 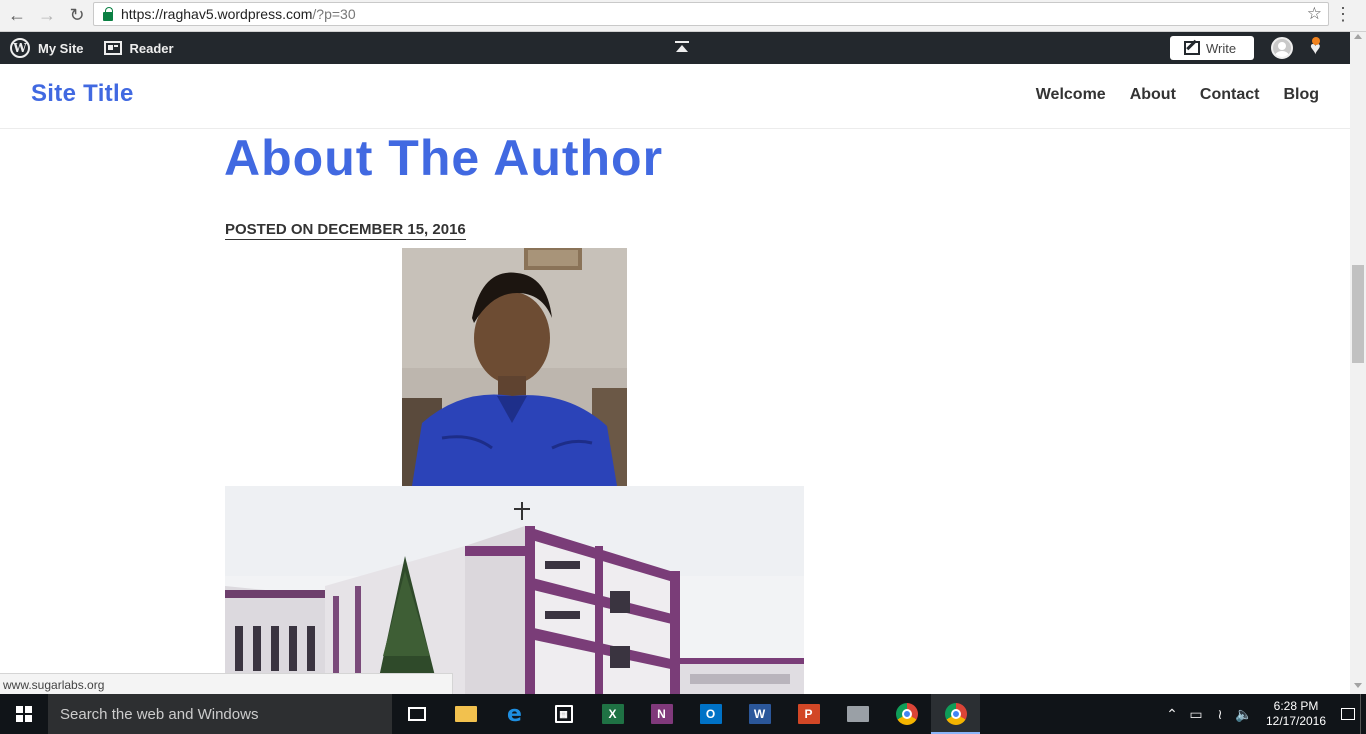 What do you see at coordinates (1358, 685) in the screenshot?
I see `scroll-down-icon` at bounding box center [1358, 685].